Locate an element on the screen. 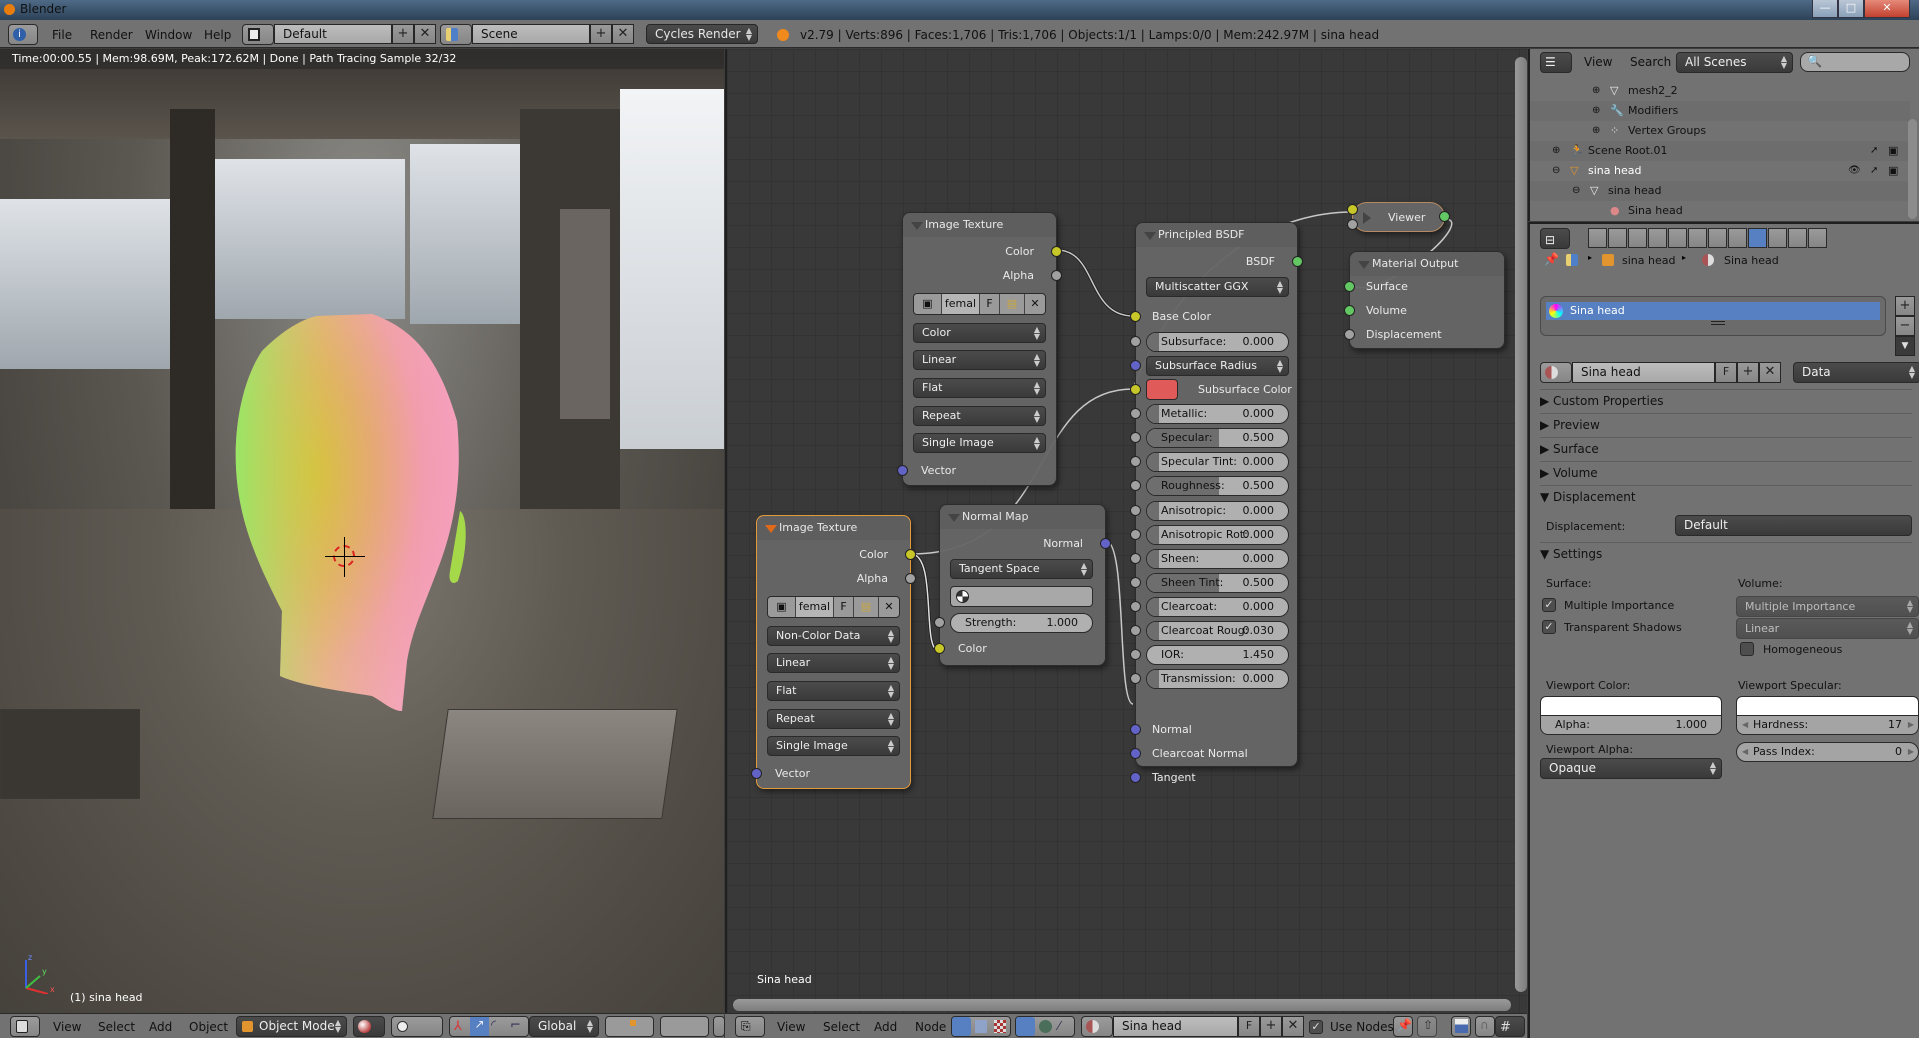  new-material-button: + is located at coordinates (1271, 1026).